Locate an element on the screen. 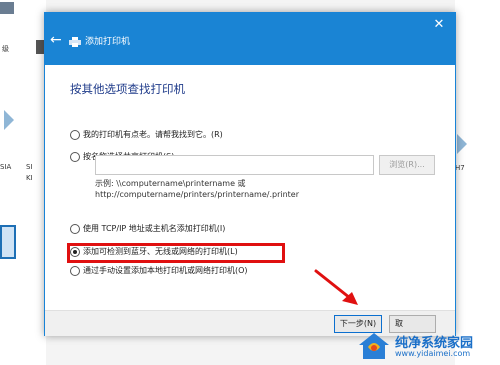 This screenshot has width=500, height=365. pointer-arrow-icon is located at coordinates (336, 287).